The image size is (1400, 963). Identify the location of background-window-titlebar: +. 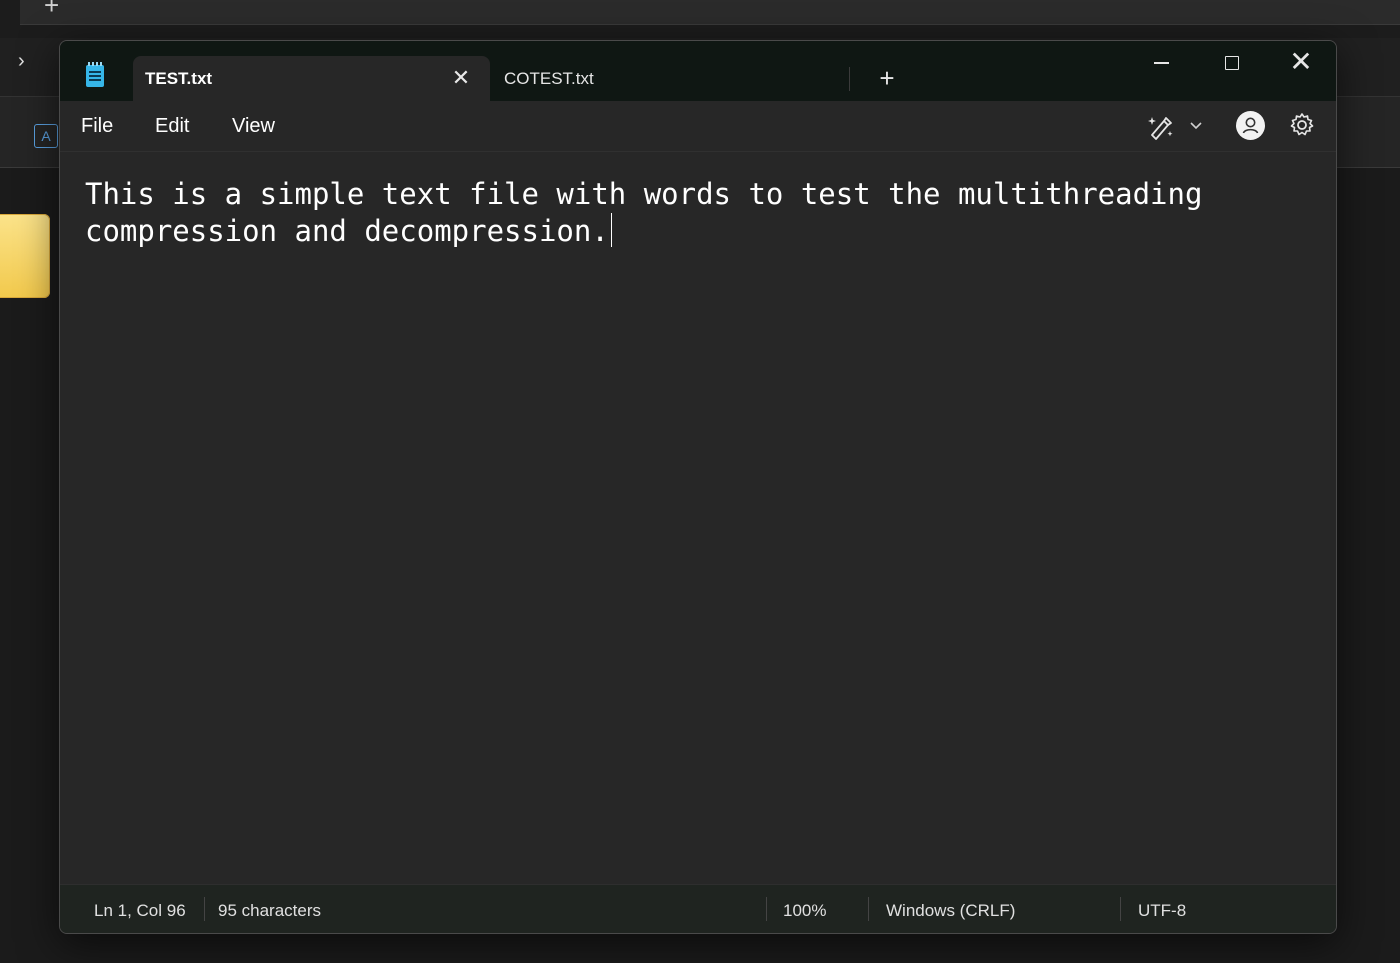
(710, 12).